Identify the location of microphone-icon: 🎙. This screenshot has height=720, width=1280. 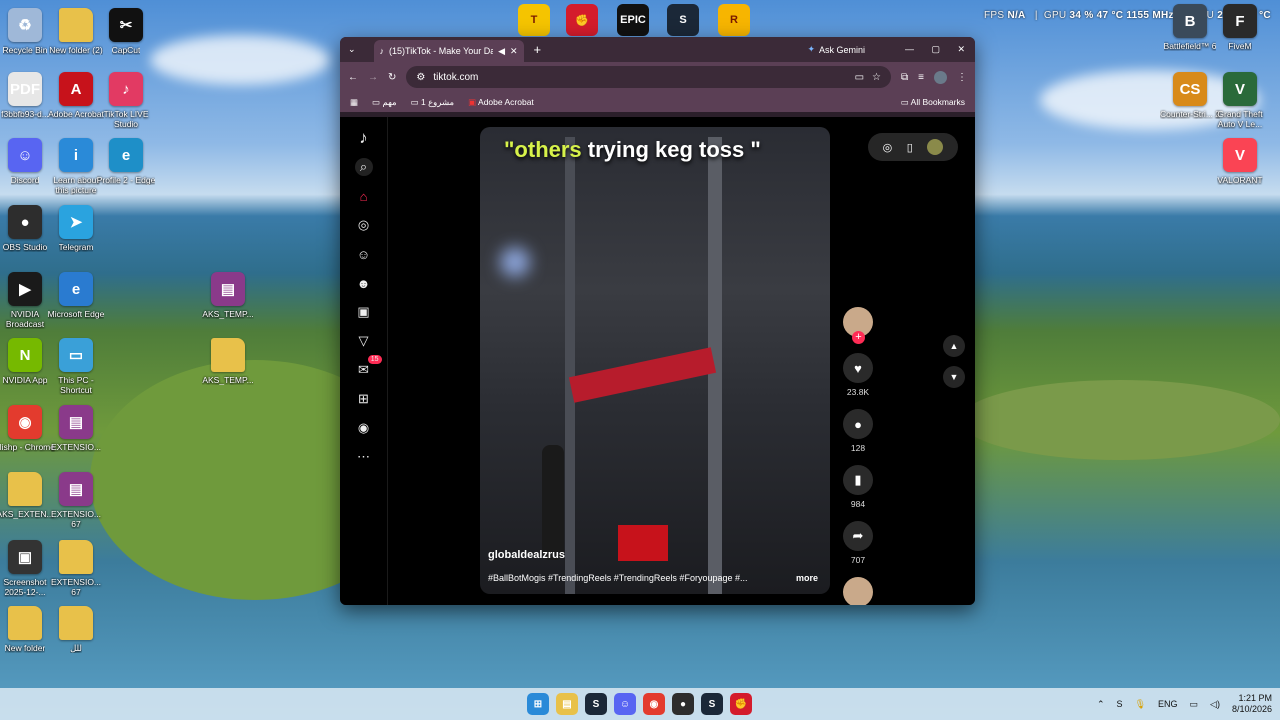
(1140, 704).